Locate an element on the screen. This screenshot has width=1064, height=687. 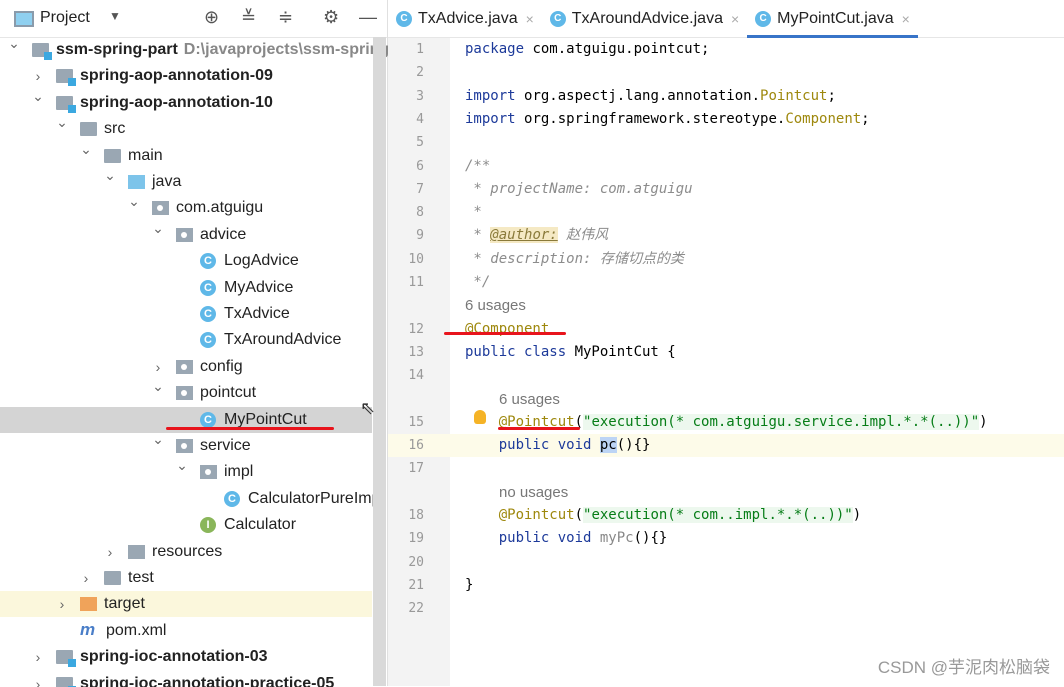
tree-item: › config is located at coordinates (186, 367).